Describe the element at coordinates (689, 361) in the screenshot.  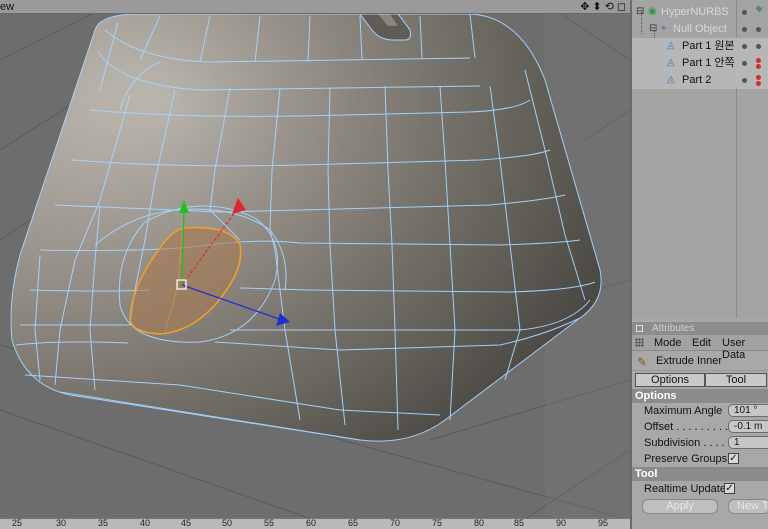
I see `tool-name: Extrude Inner` at that location.